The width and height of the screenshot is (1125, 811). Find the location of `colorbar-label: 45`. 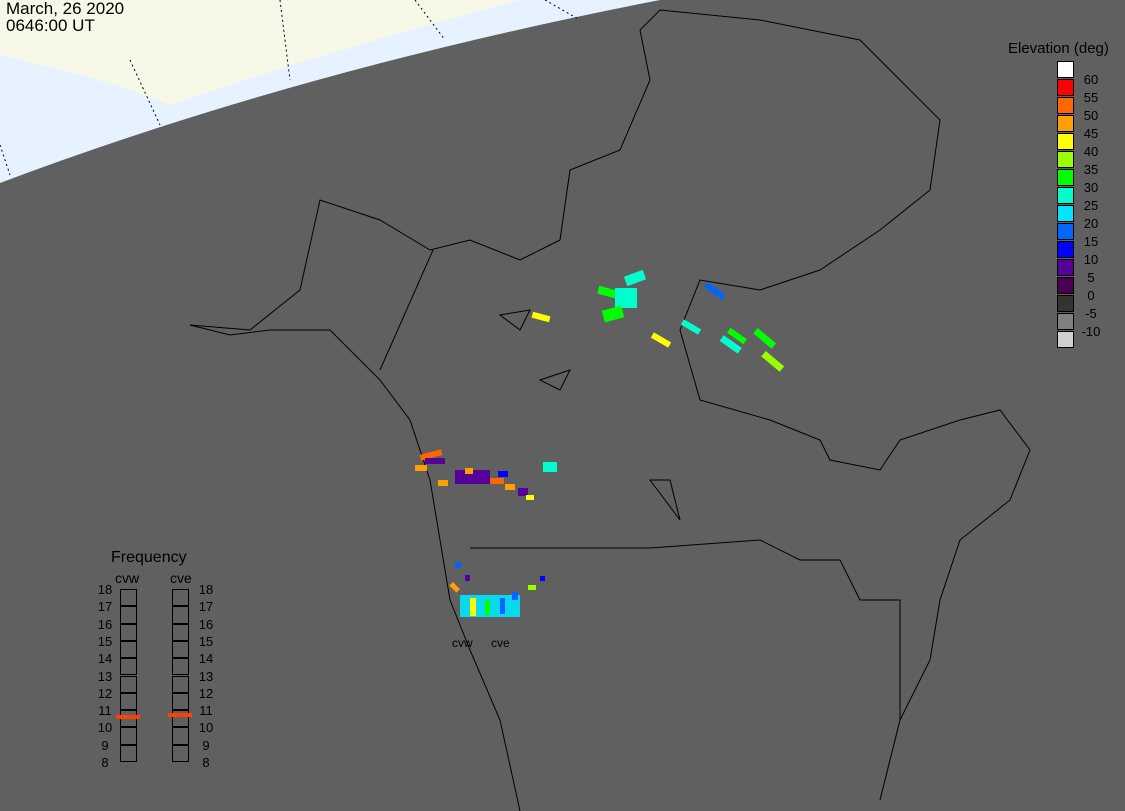

colorbar-label: 45 is located at coordinates (1091, 133).